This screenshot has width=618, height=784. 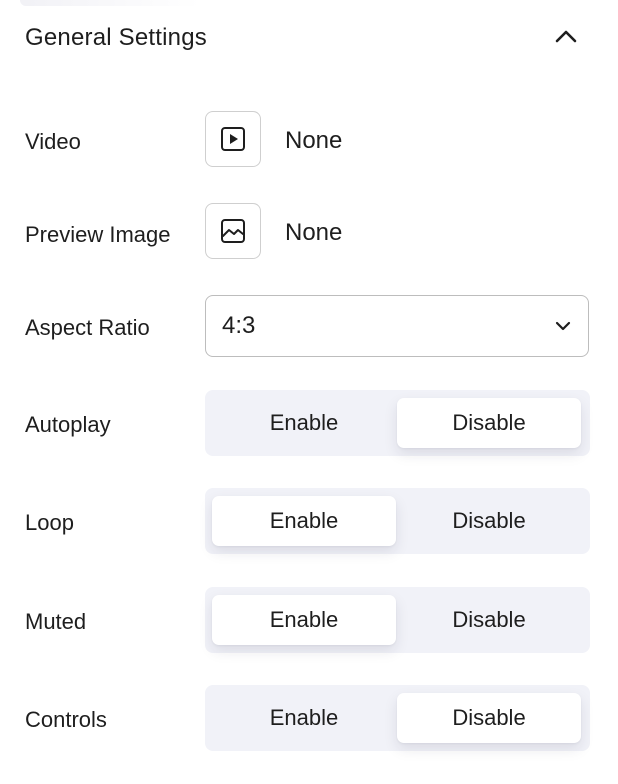 What do you see at coordinates (56, 621) in the screenshot?
I see `muted-label: Muted` at bounding box center [56, 621].